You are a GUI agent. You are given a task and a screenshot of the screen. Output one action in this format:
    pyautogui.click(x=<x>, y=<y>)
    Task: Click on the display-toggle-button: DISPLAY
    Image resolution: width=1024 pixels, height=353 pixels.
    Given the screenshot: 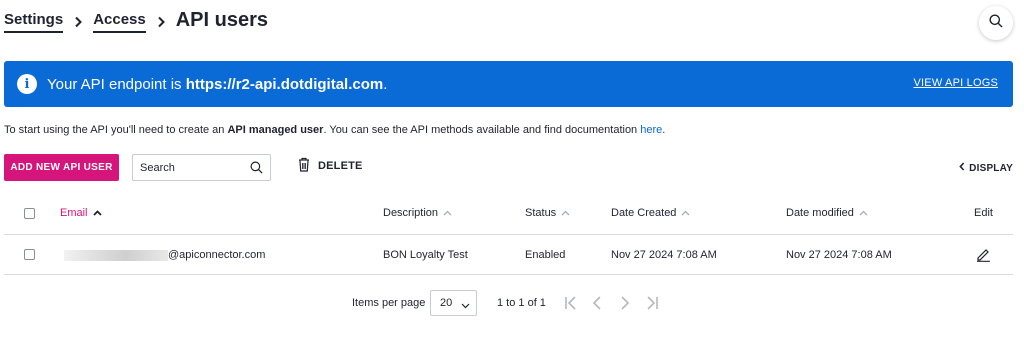 What is the action you would take?
    pyautogui.click(x=986, y=168)
    